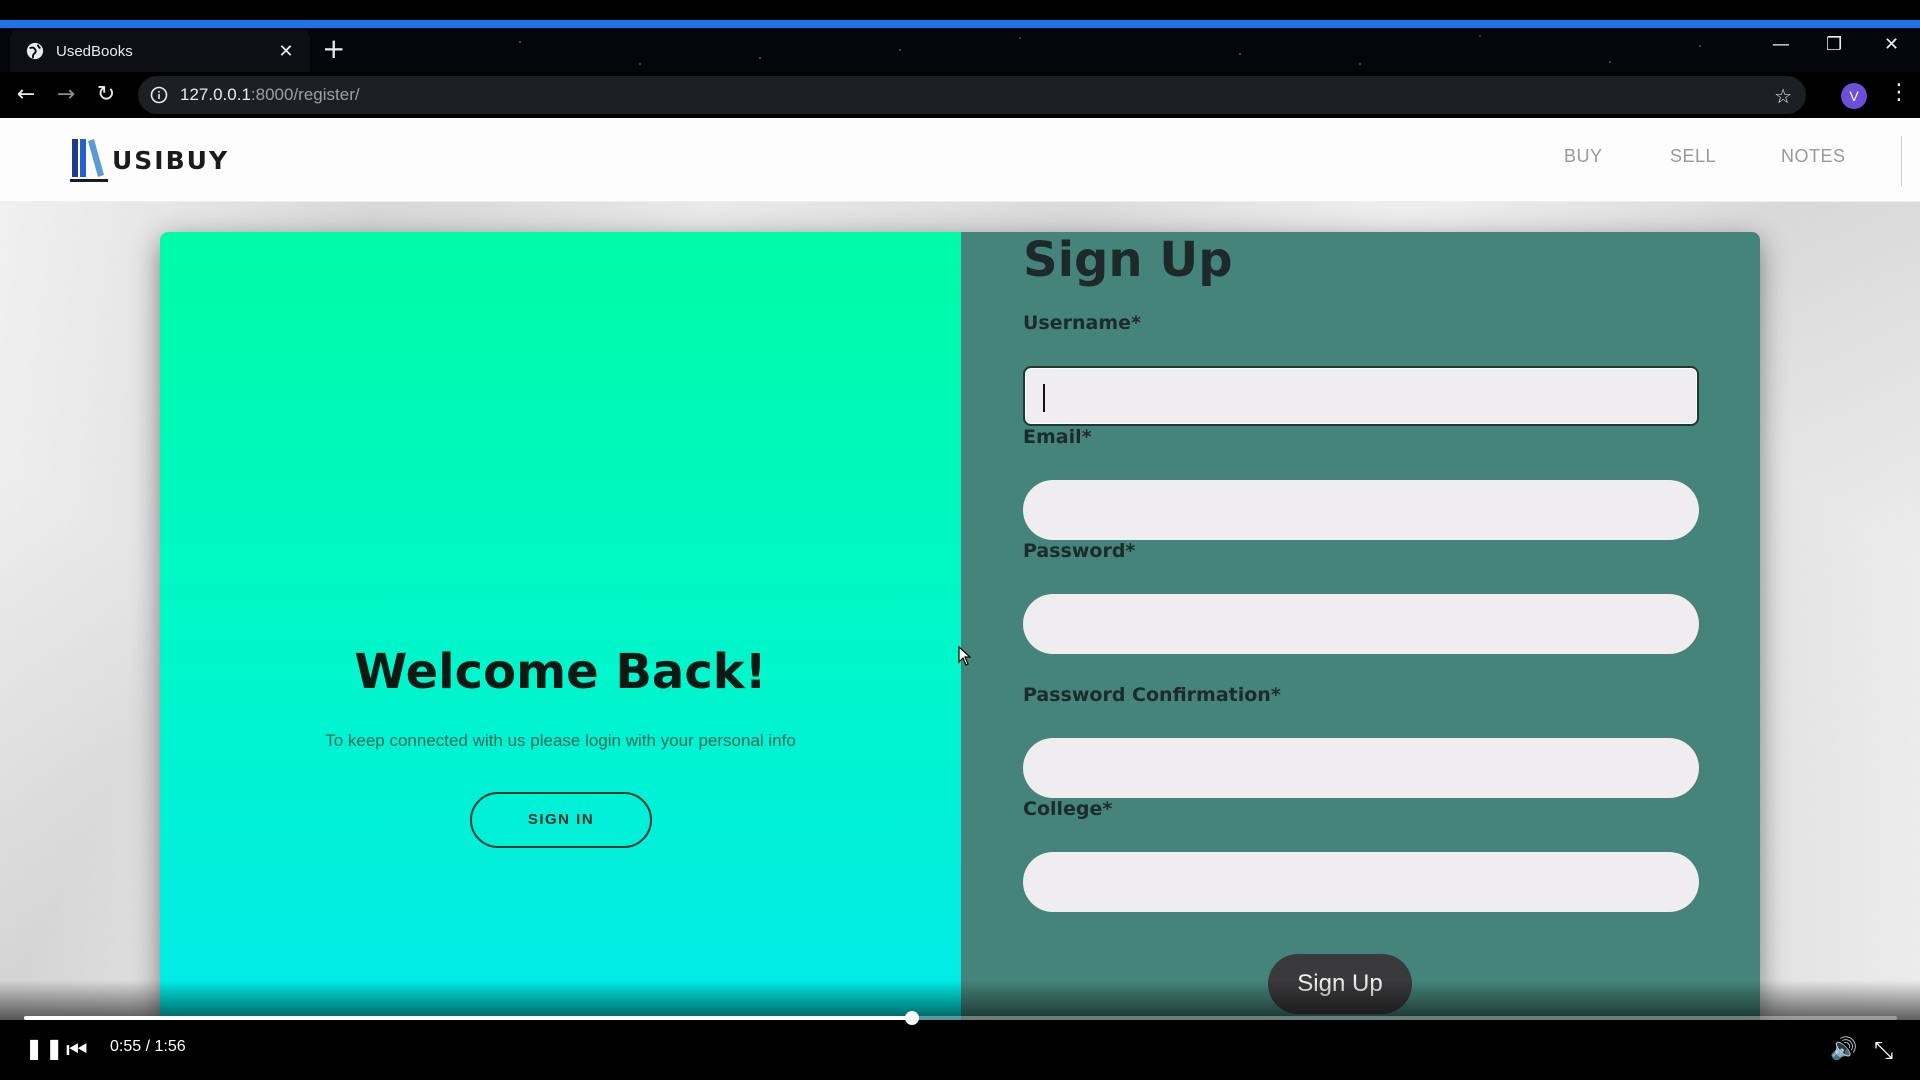  I want to click on header-divider, so click(1901, 161).